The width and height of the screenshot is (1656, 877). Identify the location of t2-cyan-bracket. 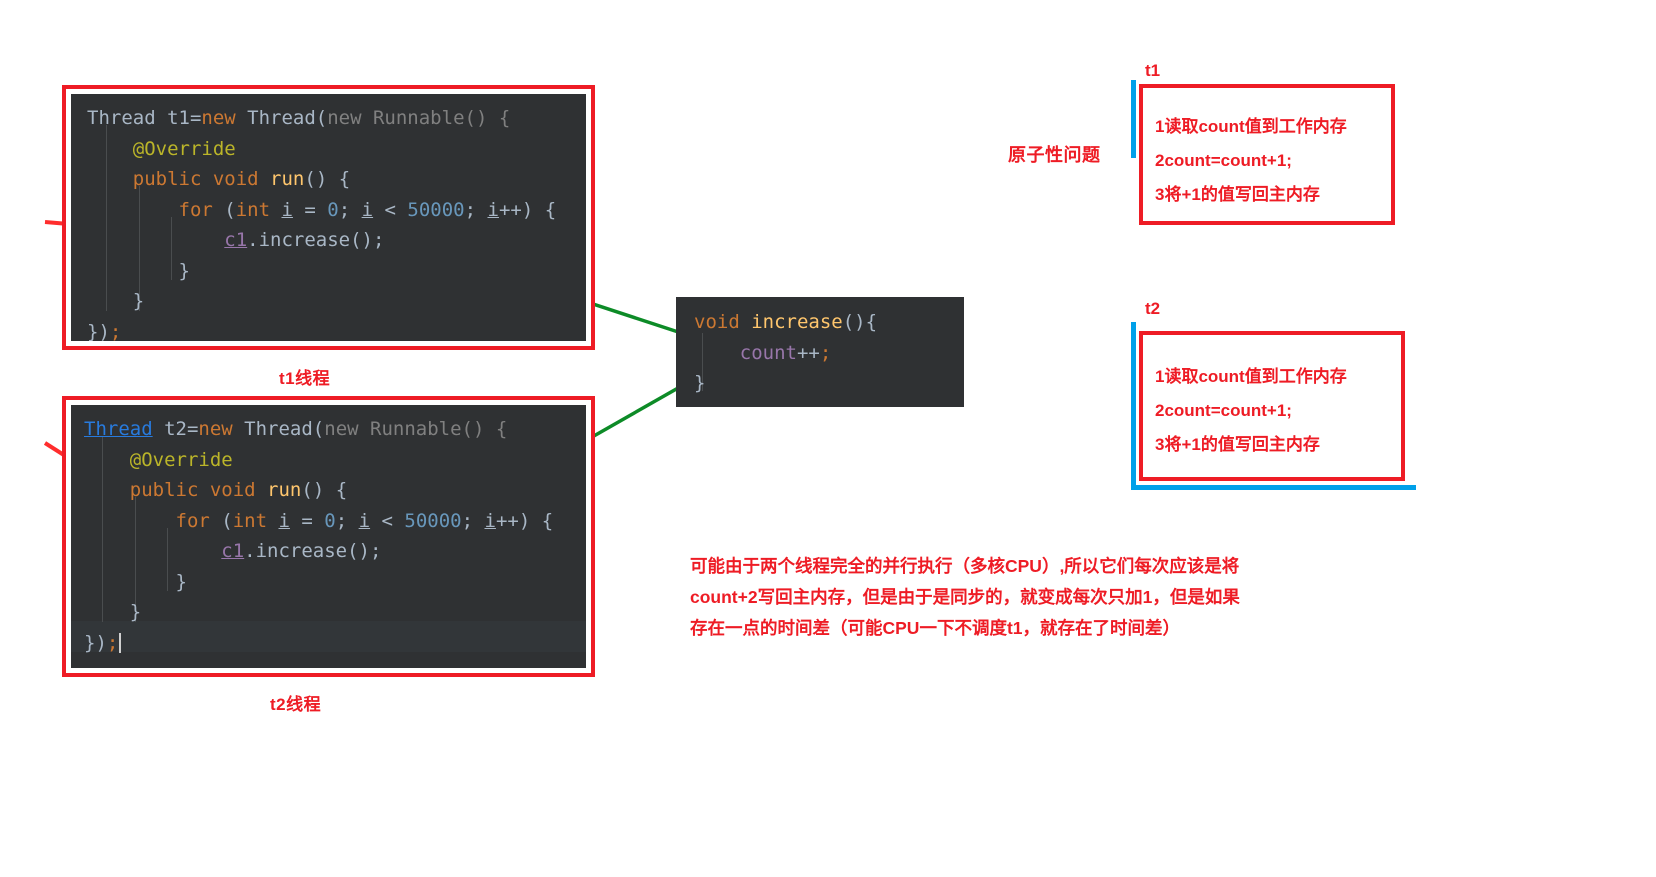
(1133, 406).